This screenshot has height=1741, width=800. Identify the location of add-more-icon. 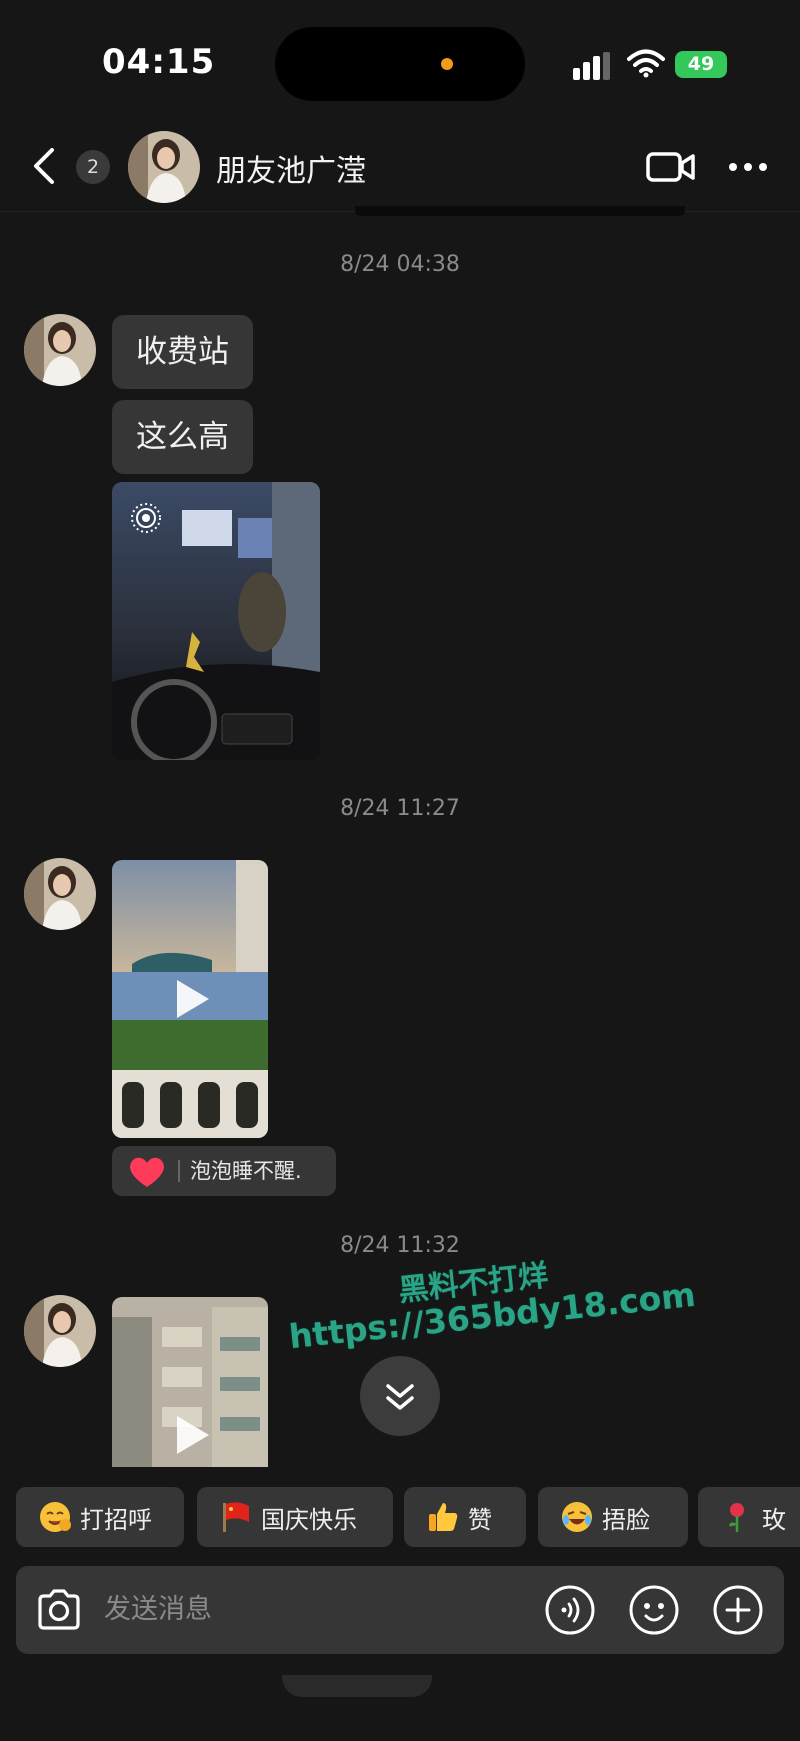
(738, 1610).